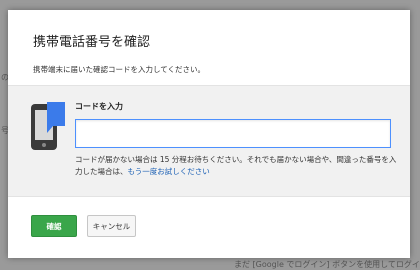 Image resolution: width=420 pixels, height=270 pixels. I want to click on dialog-subtitle: 携帯端末に届いた確認コードを入力してください。, so click(119, 69).